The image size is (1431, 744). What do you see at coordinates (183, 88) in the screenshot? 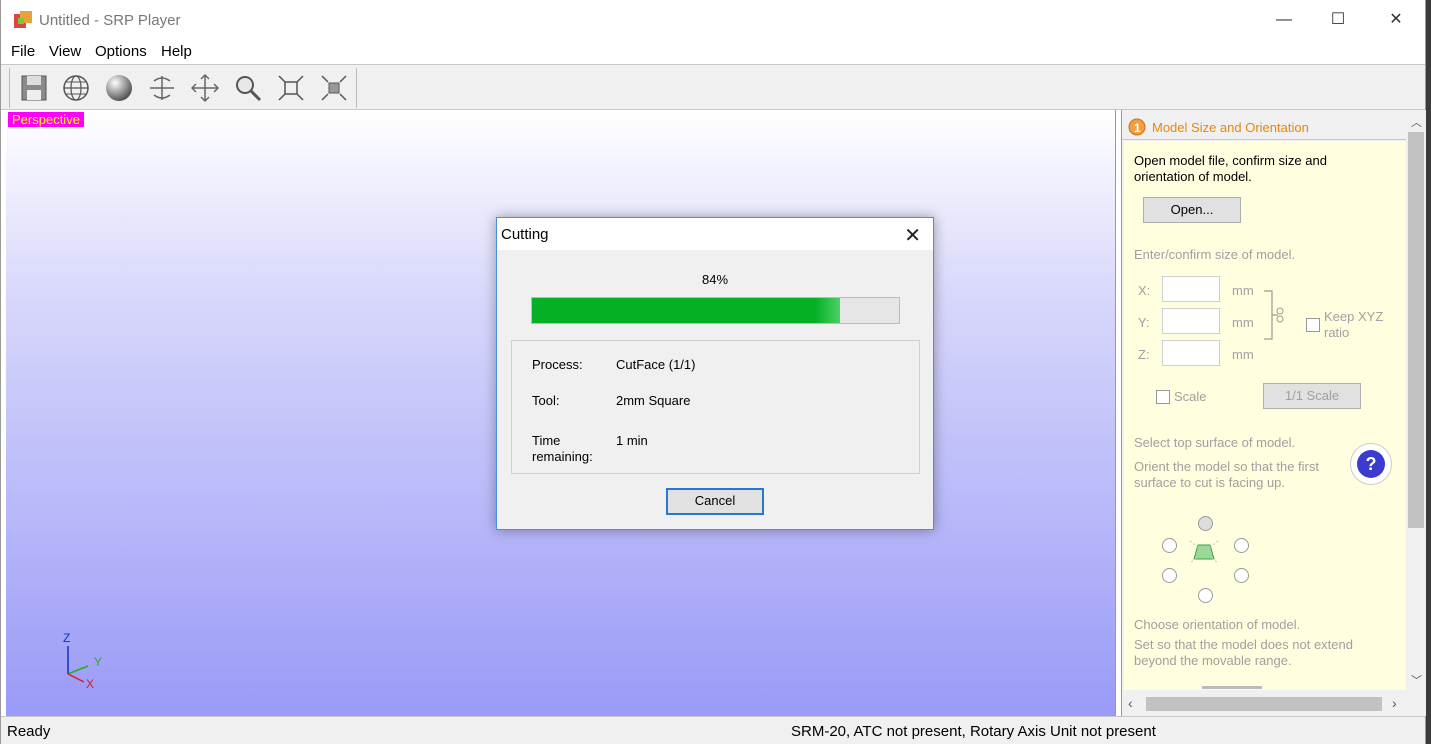
I see `toolbar-group` at bounding box center [183, 88].